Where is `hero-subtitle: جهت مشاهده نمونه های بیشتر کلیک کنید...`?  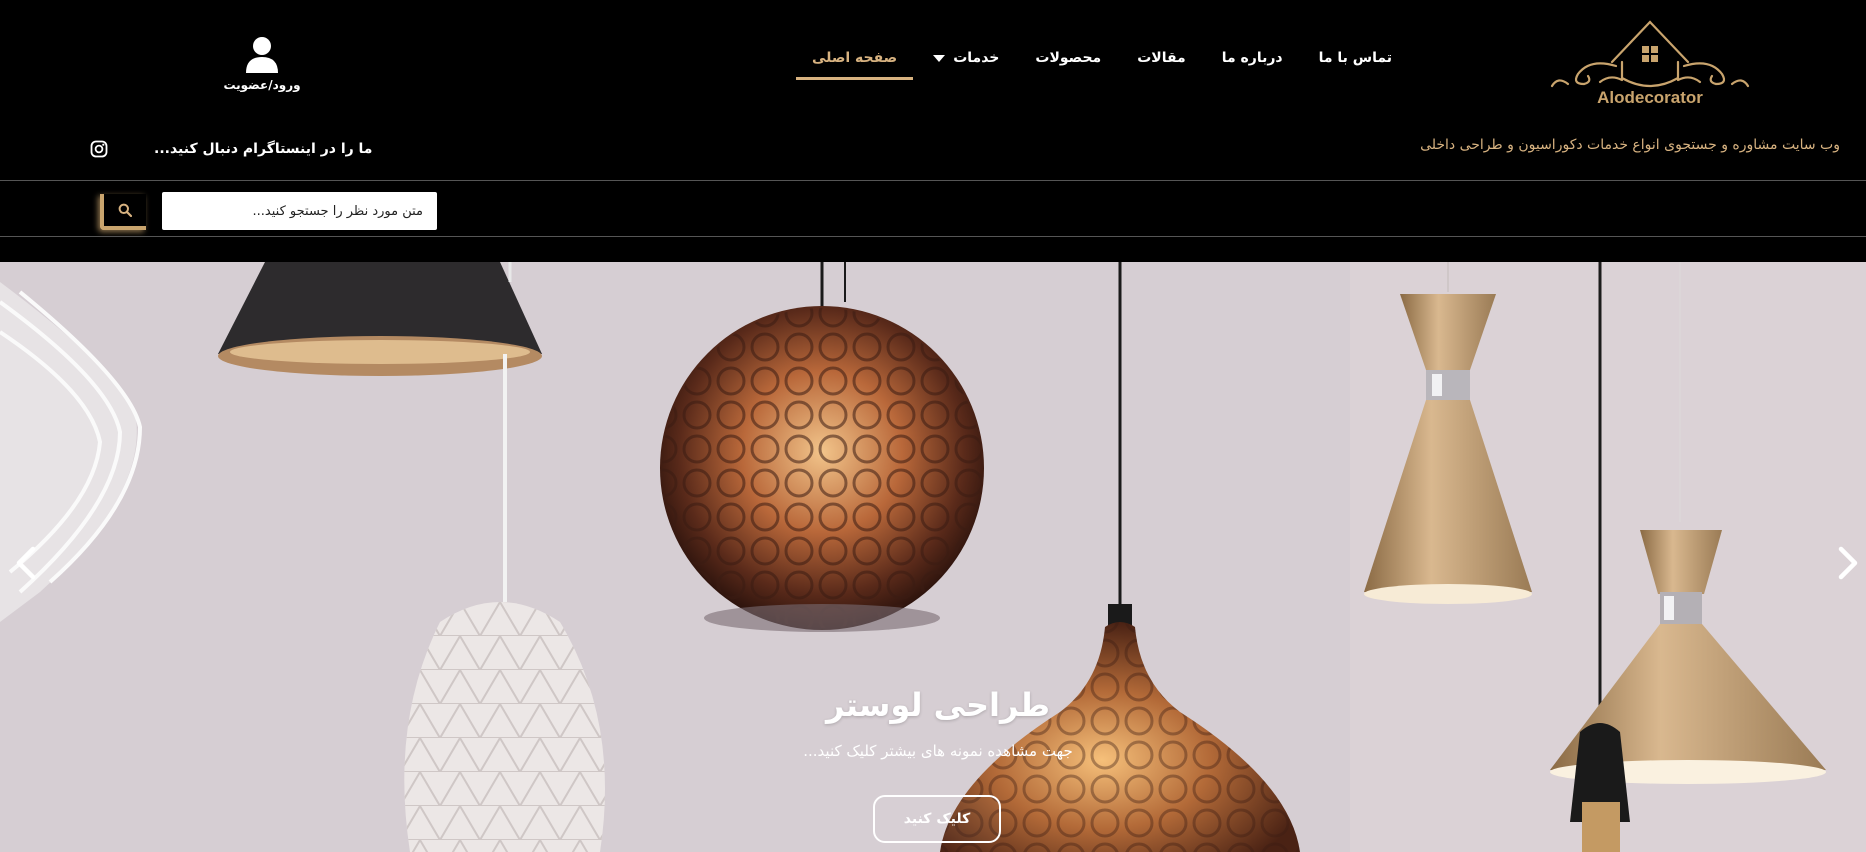 hero-subtitle: جهت مشاهده نمونه های بیشتر کلیک کنید... is located at coordinates (938, 751).